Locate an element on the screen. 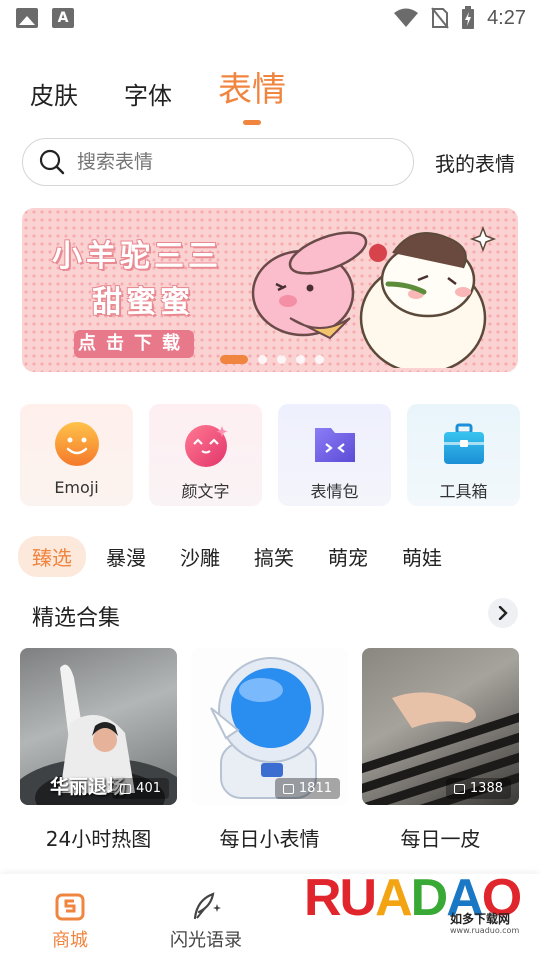 The image size is (540, 960). subtab-pets: 萌宠 is located at coordinates (348, 556).